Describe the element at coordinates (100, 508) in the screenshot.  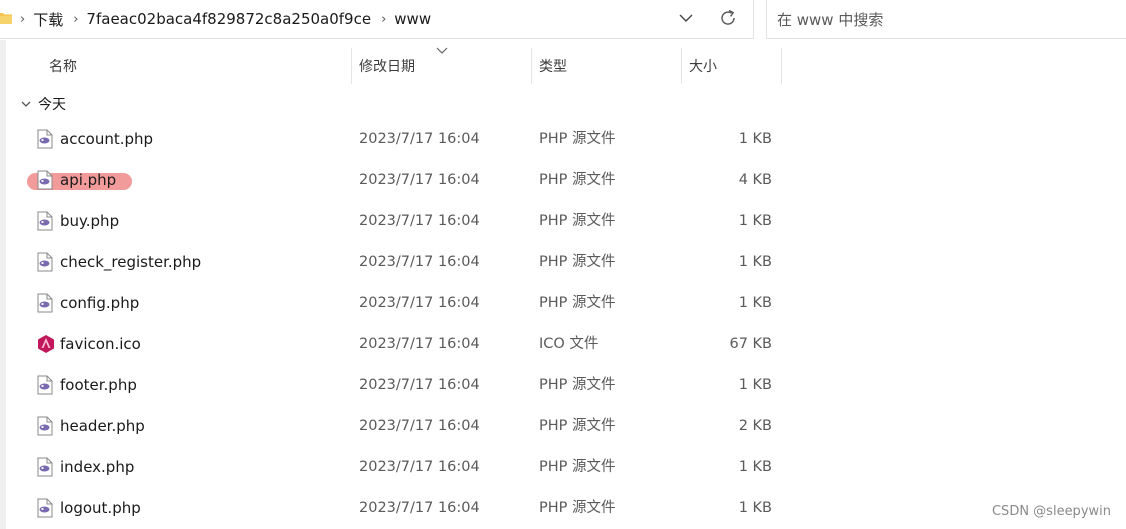
I see `file-name: logout.php` at that location.